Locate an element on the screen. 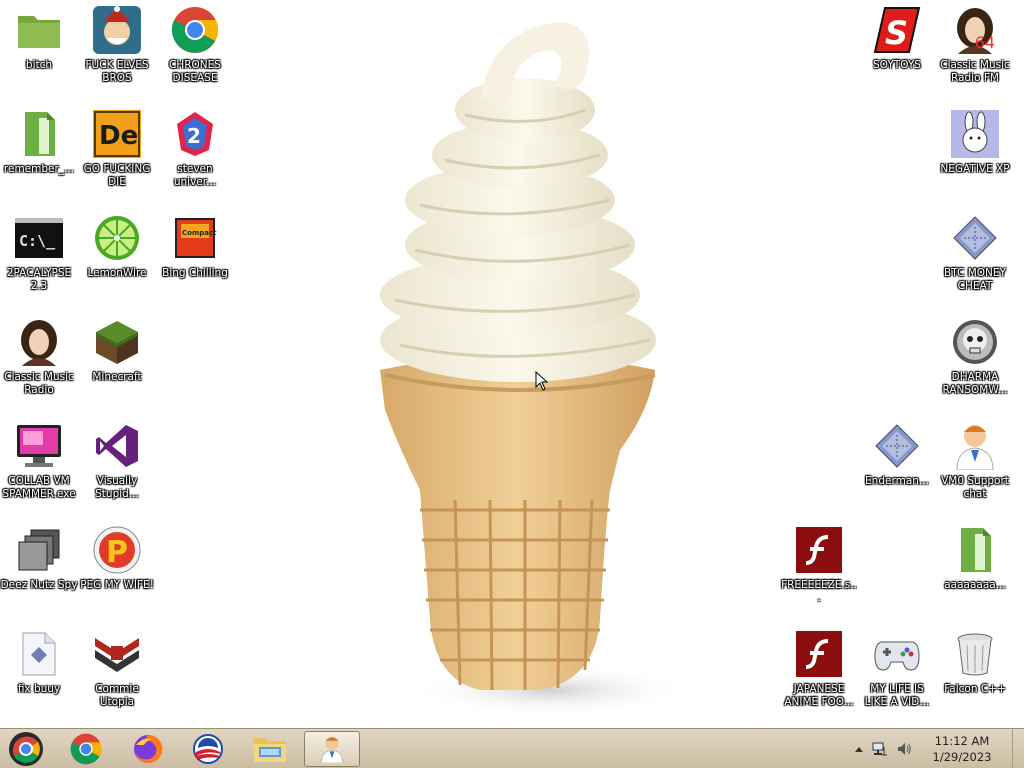 The image size is (1024, 768). terminal-icon: C:\_ is located at coordinates (39, 238).